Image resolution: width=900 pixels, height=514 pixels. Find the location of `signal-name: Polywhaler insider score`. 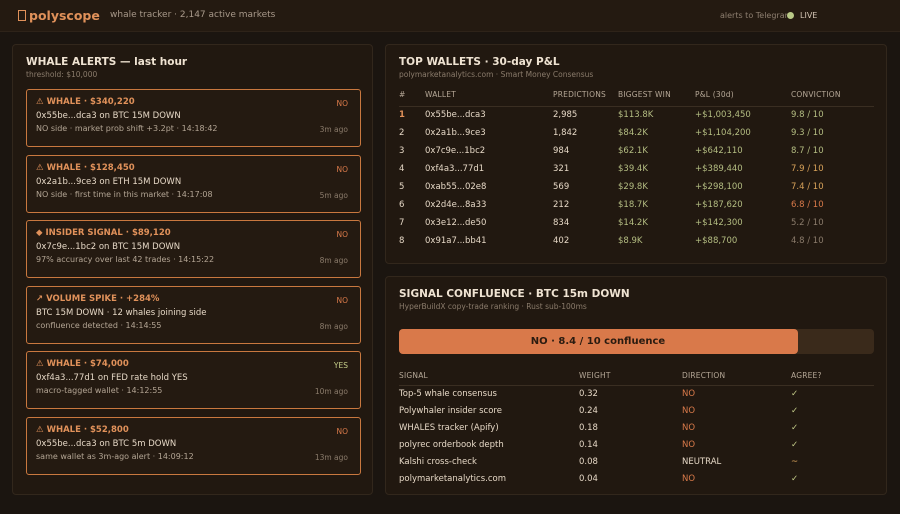

signal-name: Polywhaler insider score is located at coordinates (450, 410).